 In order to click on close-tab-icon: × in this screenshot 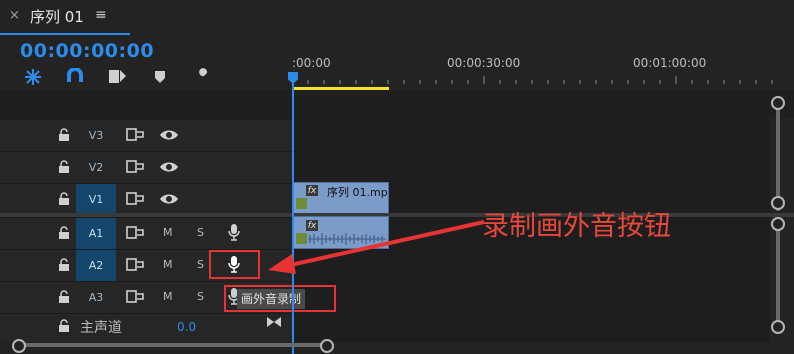, I will do `click(14, 15)`.